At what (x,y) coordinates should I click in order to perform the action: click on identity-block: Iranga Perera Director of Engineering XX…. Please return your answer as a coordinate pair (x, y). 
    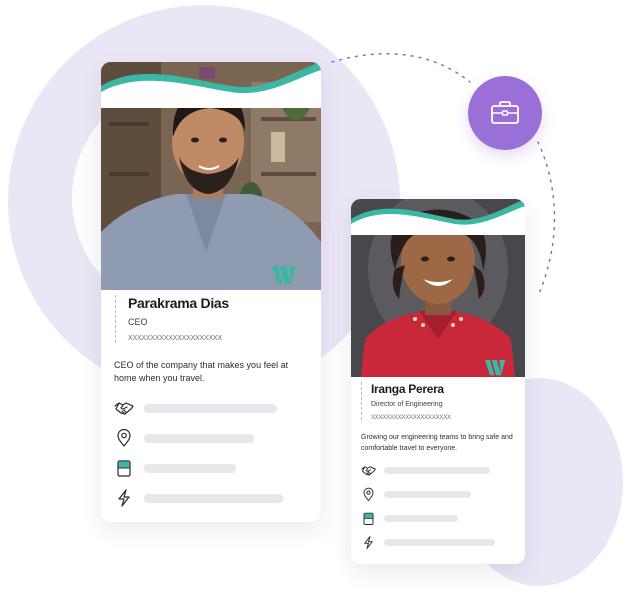
    Looking at the image, I should click on (443, 401).